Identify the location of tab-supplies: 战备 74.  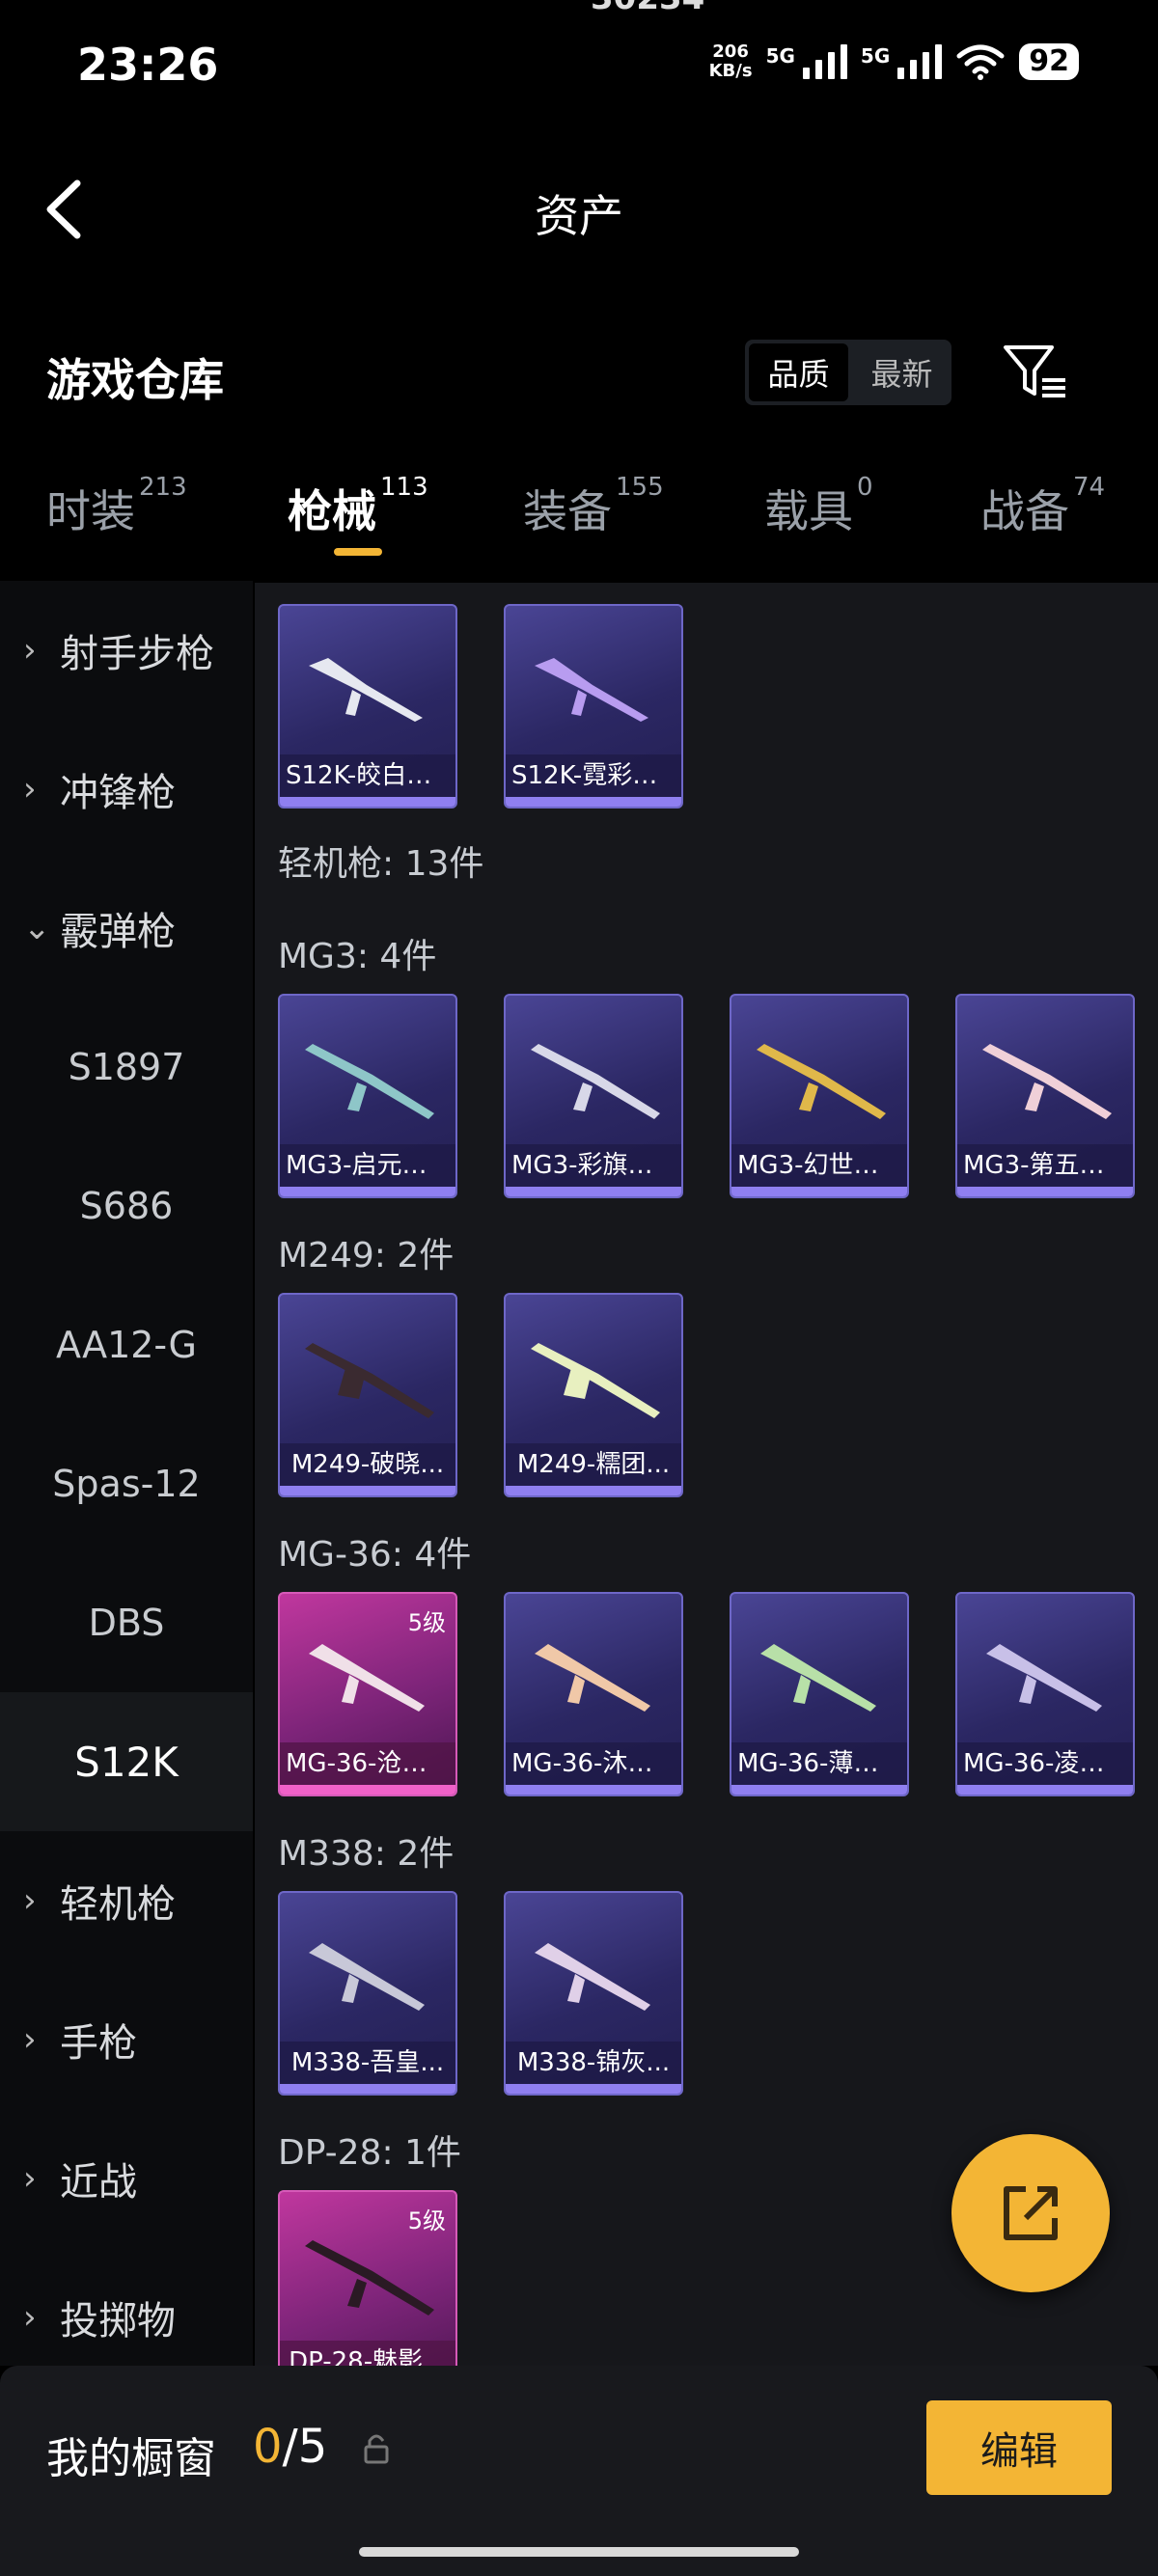
(1042, 506).